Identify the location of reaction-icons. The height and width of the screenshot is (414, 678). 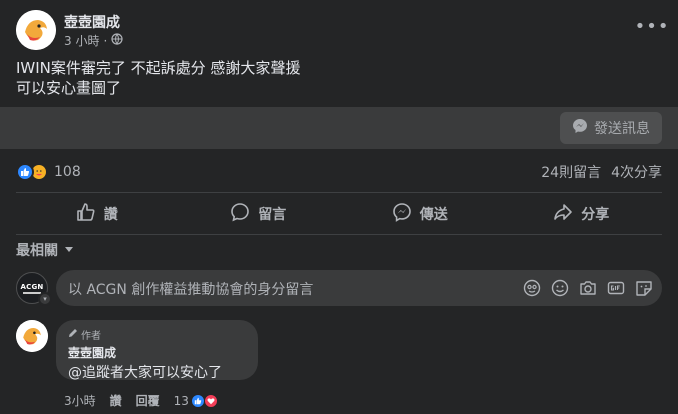
(32, 172).